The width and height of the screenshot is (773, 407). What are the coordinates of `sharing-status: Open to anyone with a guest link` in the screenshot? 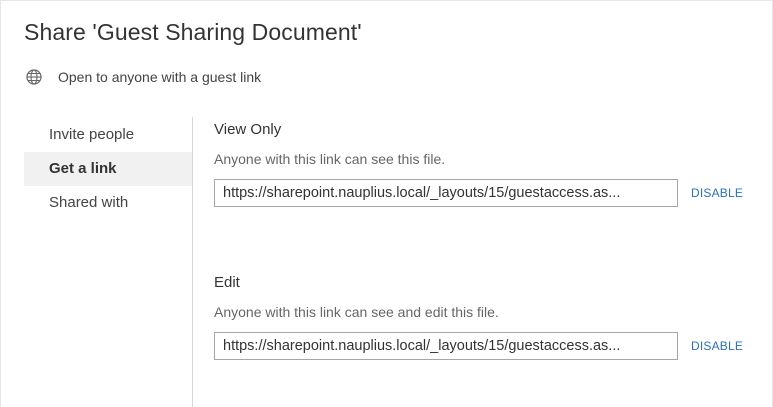 It's located at (143, 77).